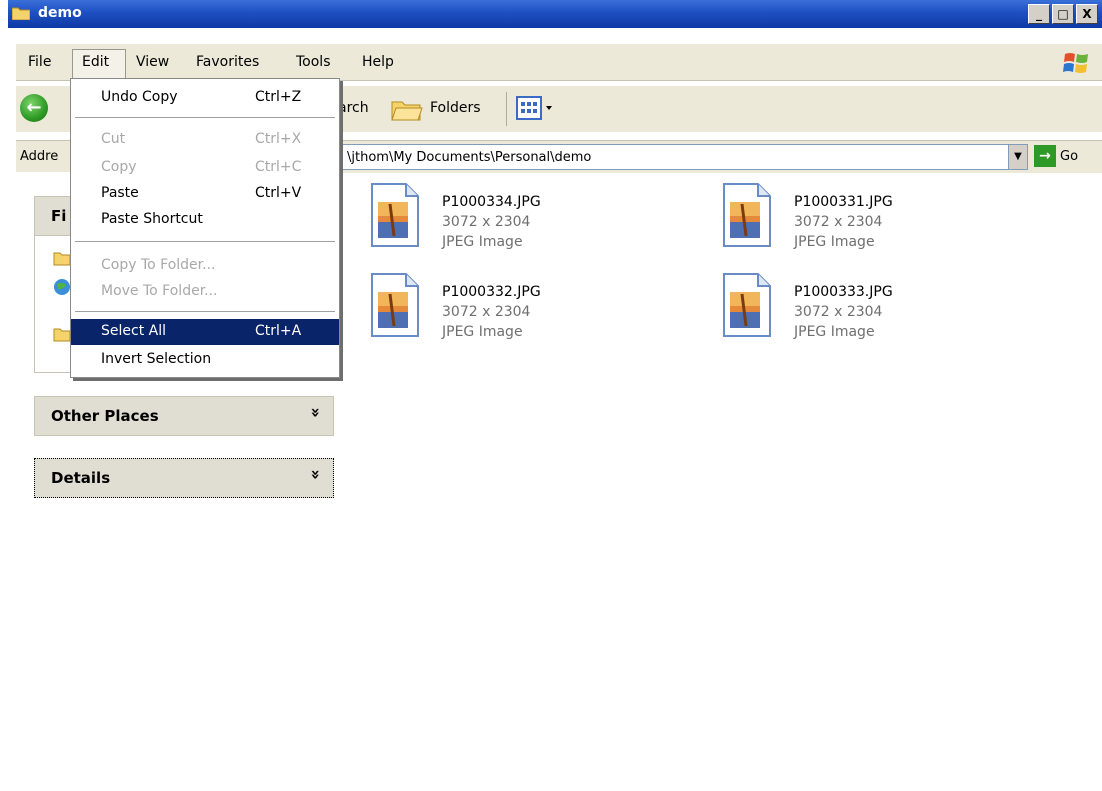 The height and width of the screenshot is (791, 1102). Describe the element at coordinates (205, 98) in the screenshot. I see `menu-item-undo-copy: Undo Copy Ctrl+Z` at that location.